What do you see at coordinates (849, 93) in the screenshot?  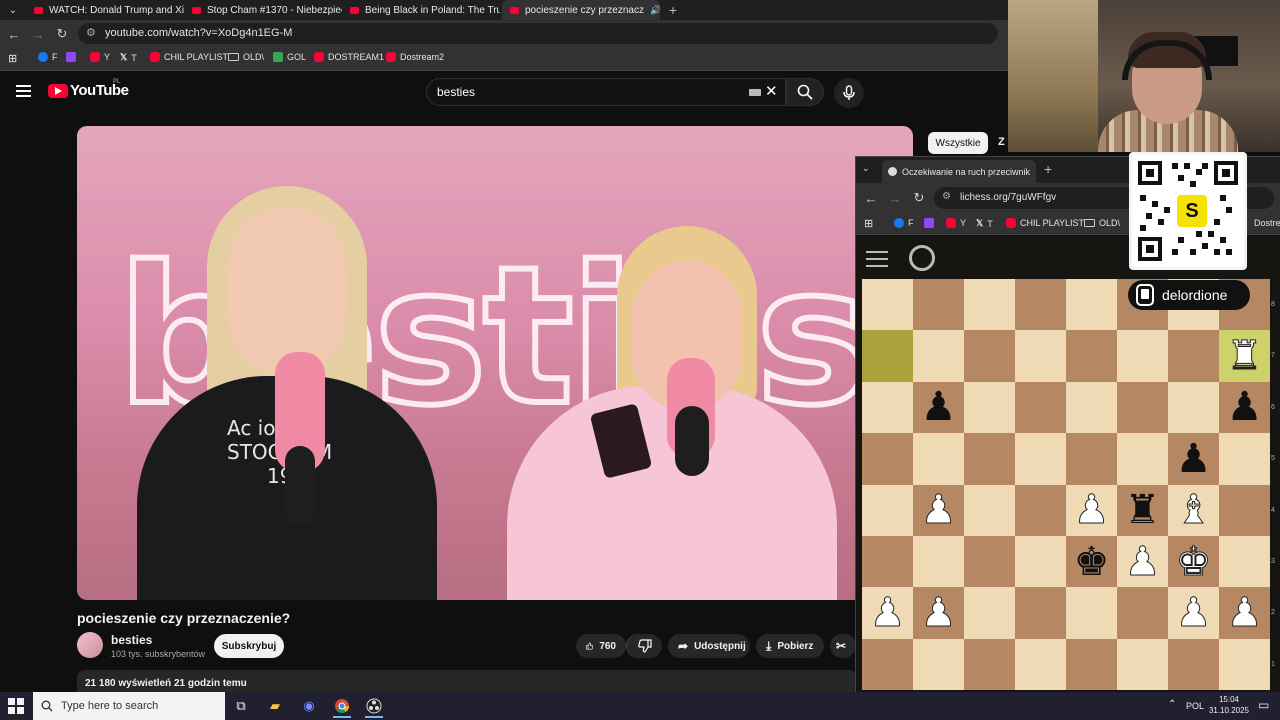 I see `voice-search-button` at bounding box center [849, 93].